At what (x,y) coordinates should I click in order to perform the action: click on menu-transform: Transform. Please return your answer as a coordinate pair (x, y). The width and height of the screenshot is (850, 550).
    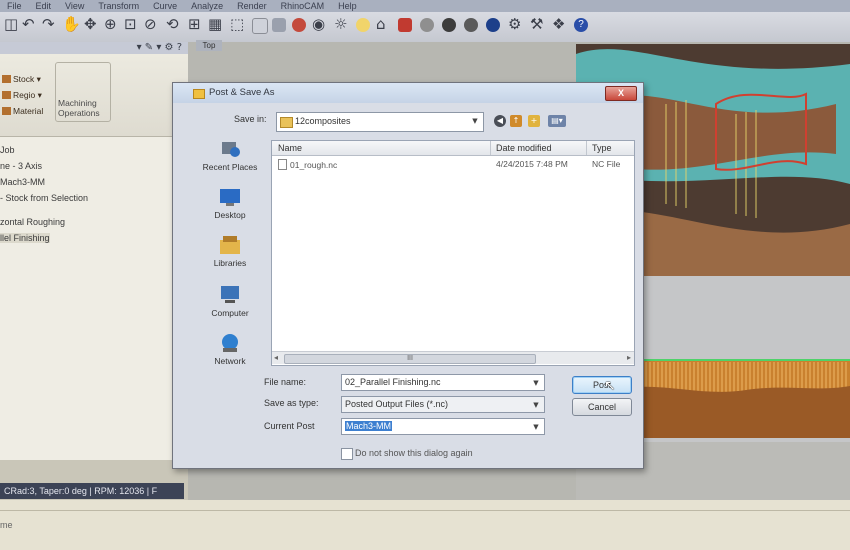
    Looking at the image, I should click on (118, 6).